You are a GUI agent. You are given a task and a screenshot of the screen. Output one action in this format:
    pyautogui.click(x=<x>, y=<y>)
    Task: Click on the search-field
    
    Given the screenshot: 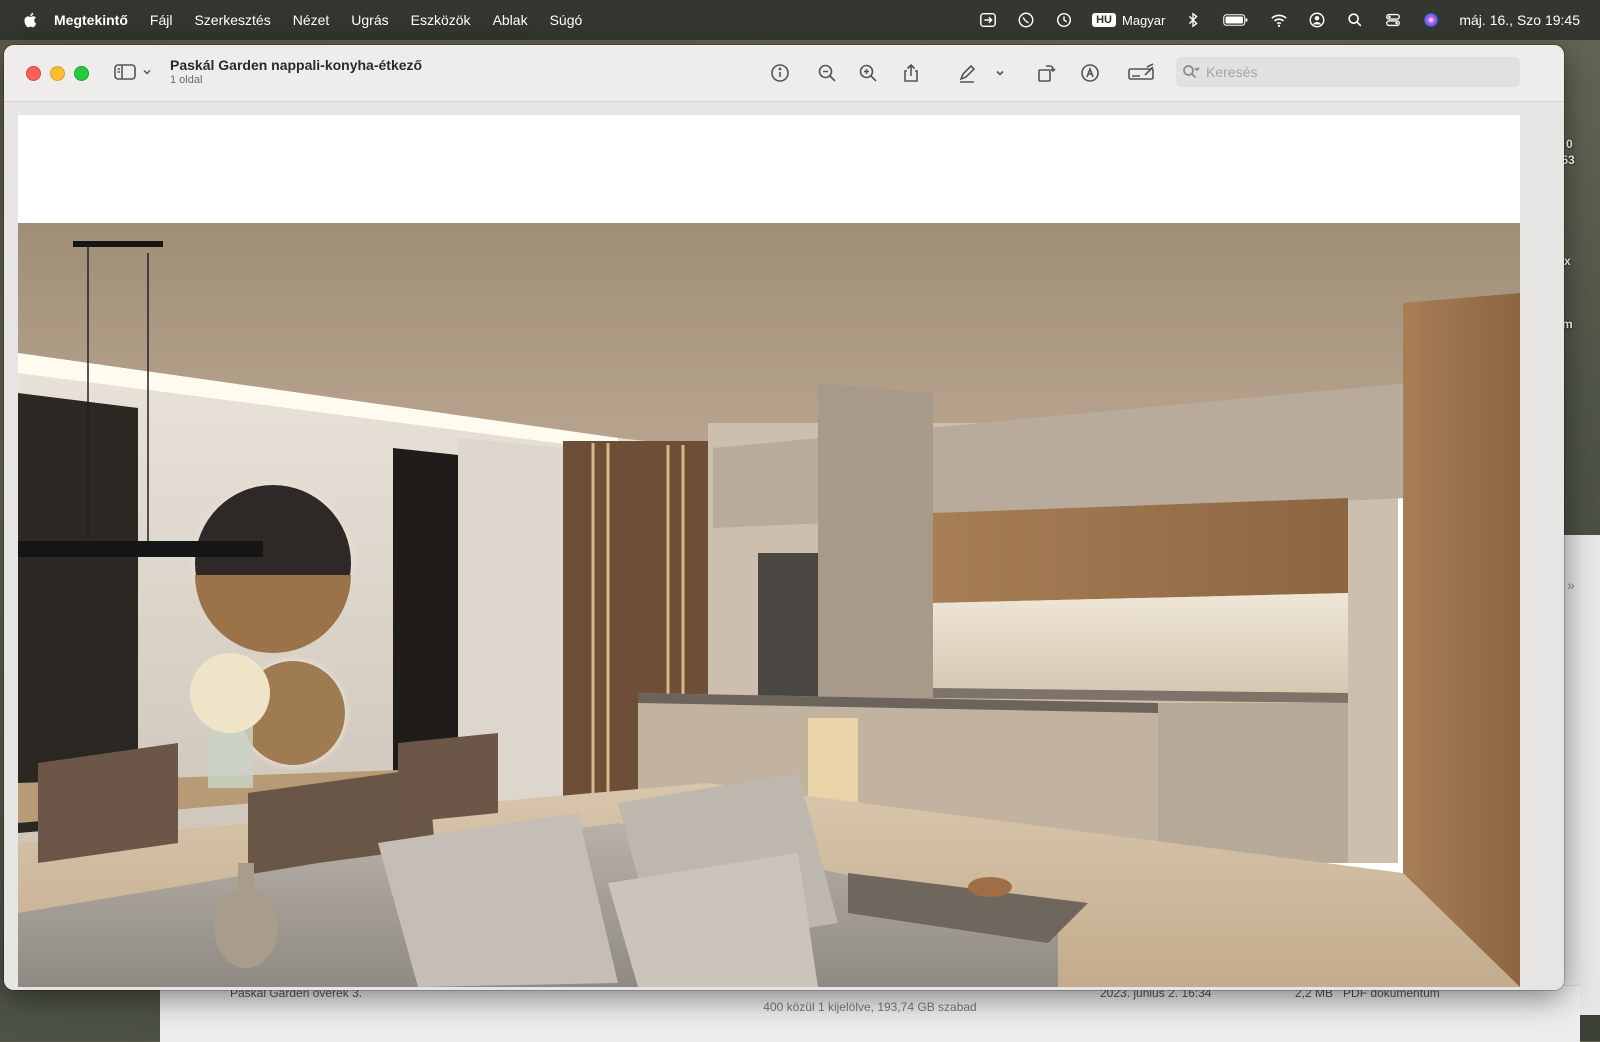 What is the action you would take?
    pyautogui.click(x=1348, y=72)
    